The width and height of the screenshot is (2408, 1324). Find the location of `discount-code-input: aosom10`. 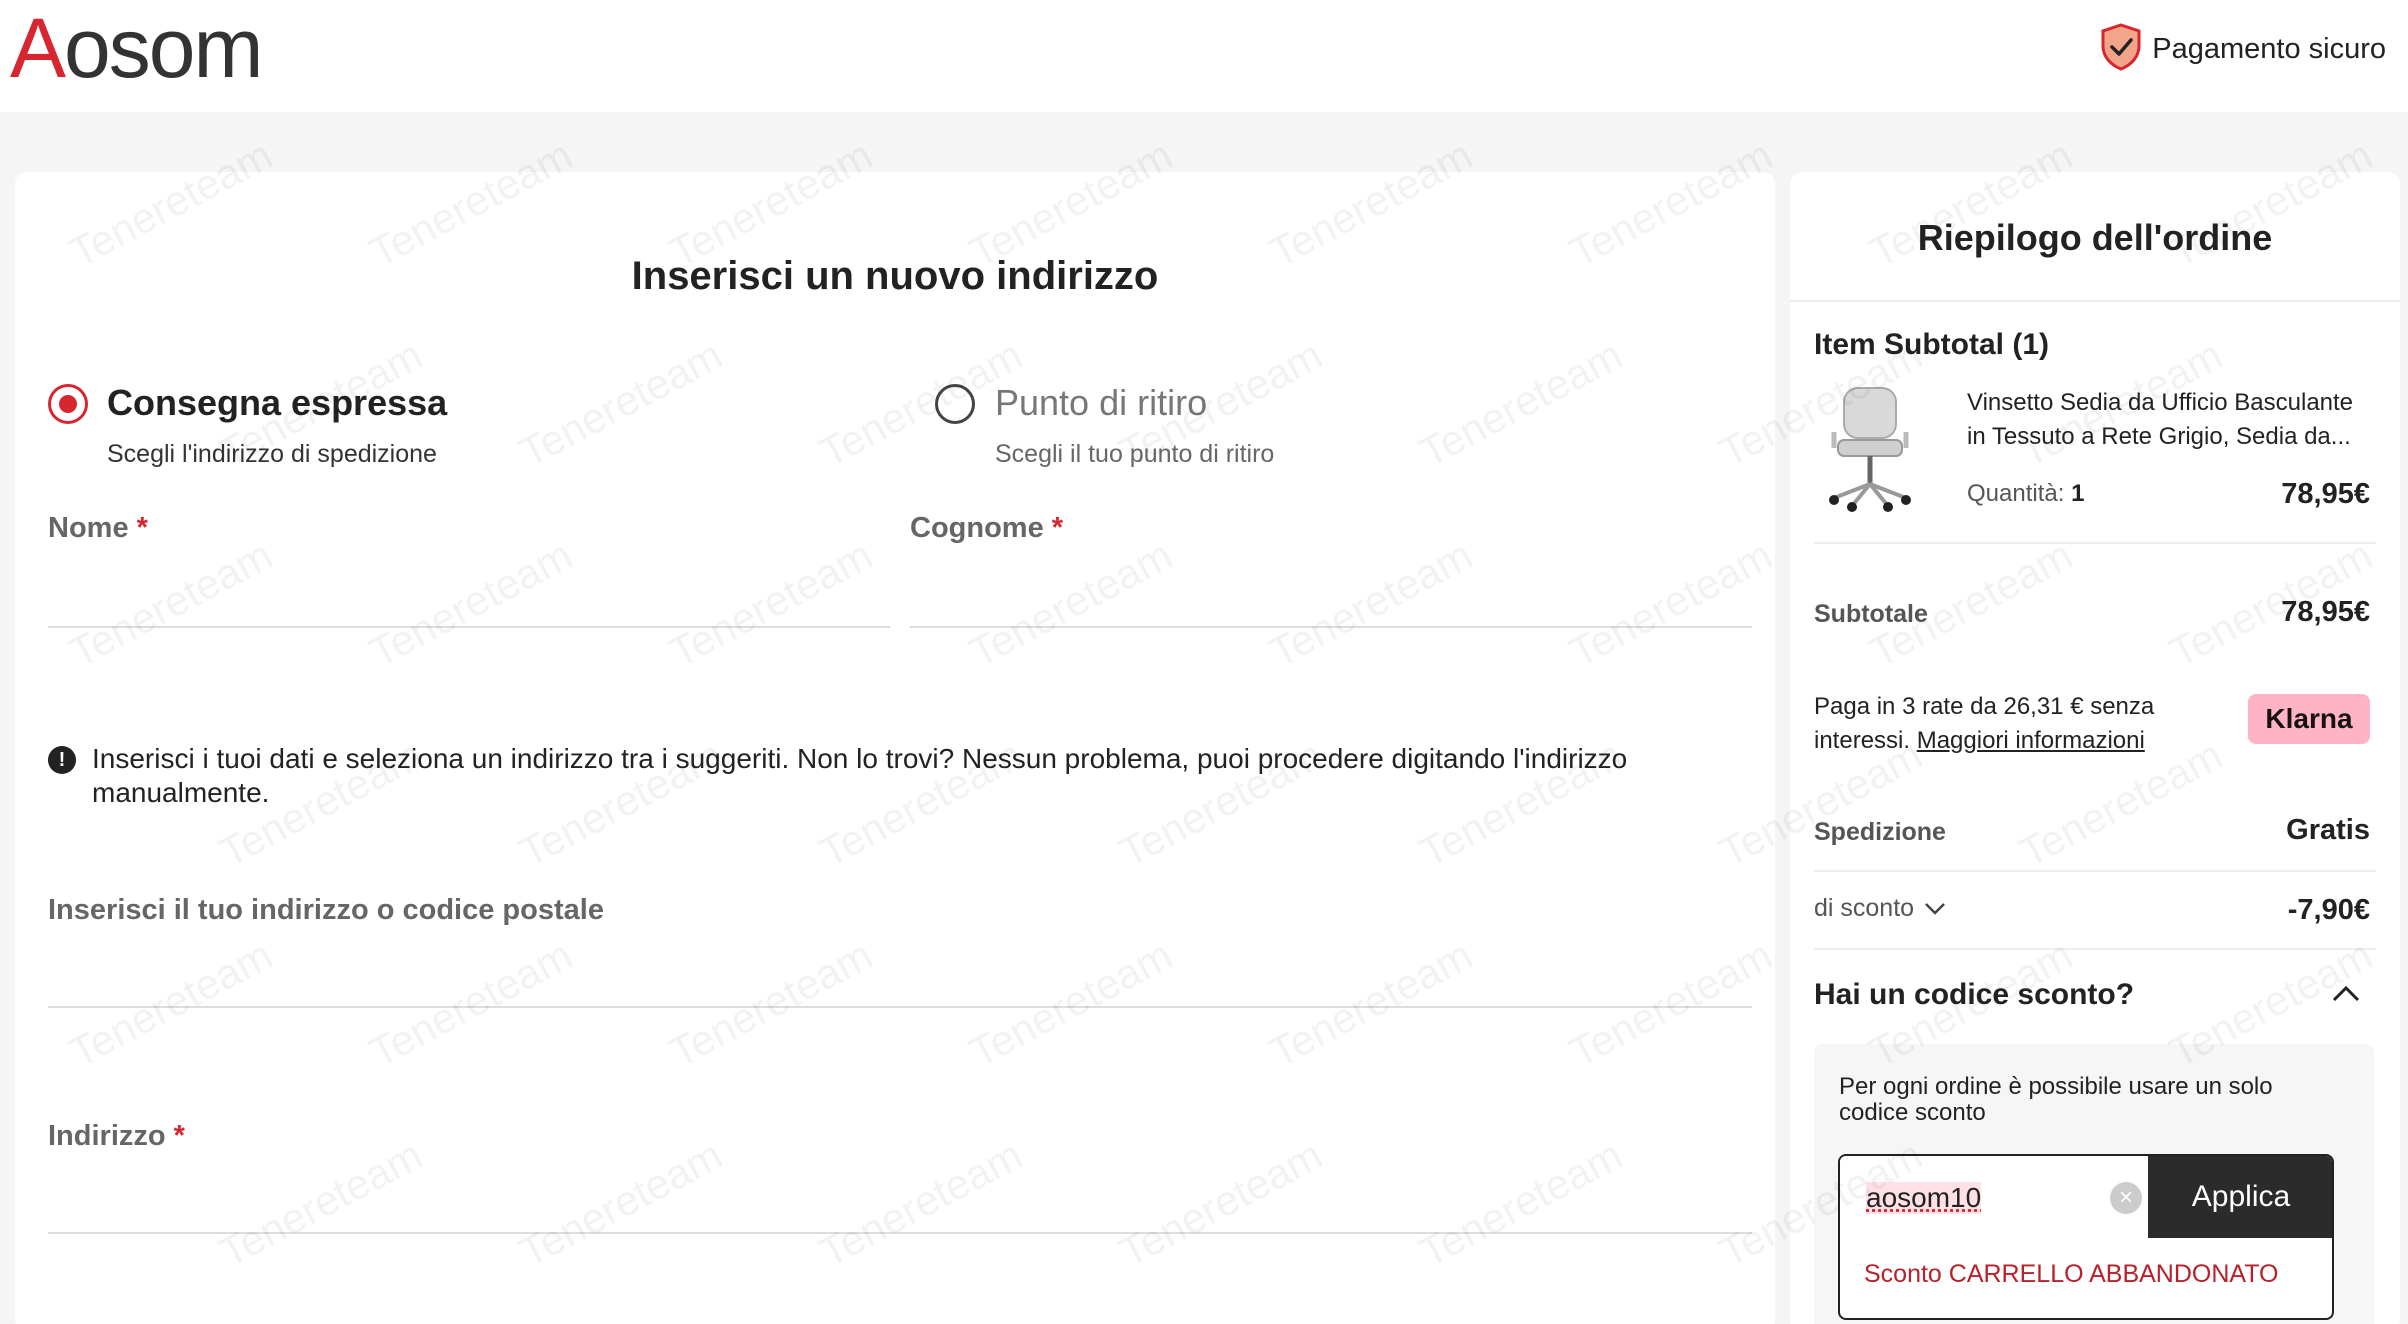

discount-code-input: aosom10 is located at coordinates (1994, 1197).